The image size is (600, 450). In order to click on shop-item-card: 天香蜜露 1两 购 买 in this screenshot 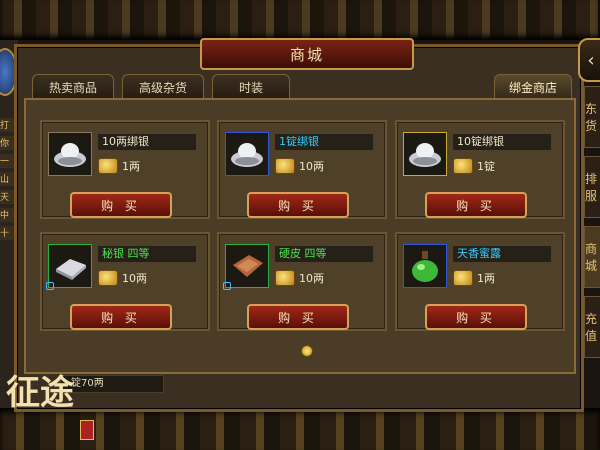, I will do `click(480, 281)`.